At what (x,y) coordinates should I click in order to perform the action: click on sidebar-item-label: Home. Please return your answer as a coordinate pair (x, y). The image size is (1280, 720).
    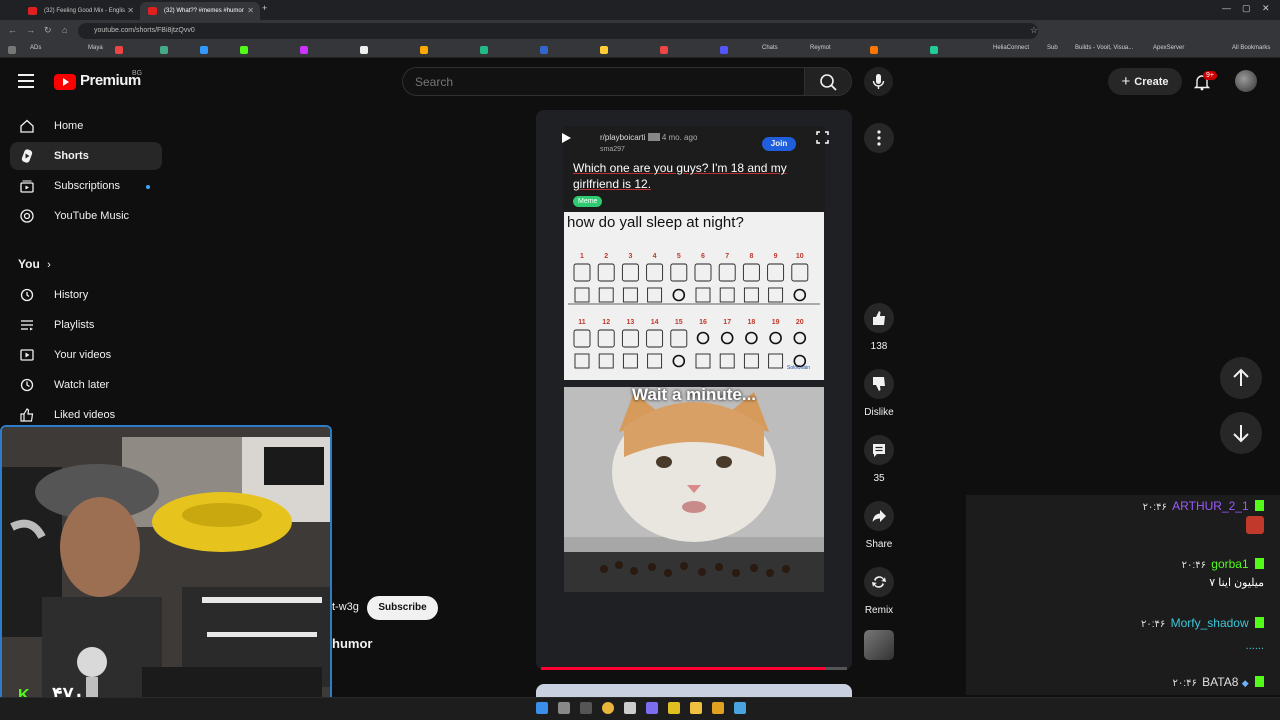
    Looking at the image, I should click on (69, 126).